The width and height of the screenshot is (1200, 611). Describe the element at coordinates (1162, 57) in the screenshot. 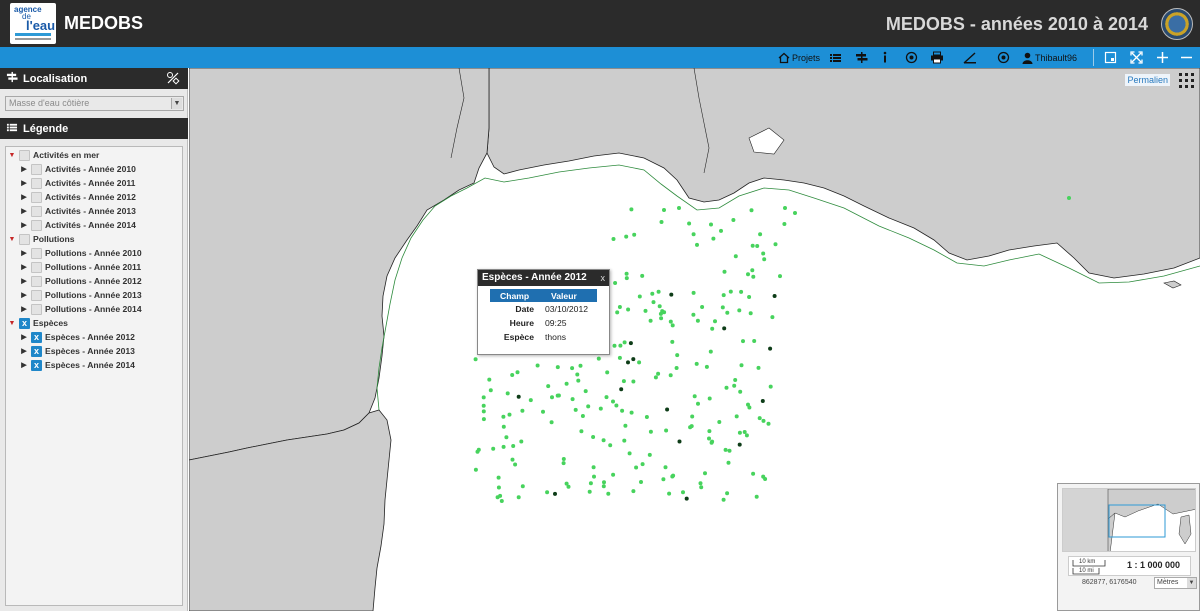

I see `zoom-in-button` at that location.